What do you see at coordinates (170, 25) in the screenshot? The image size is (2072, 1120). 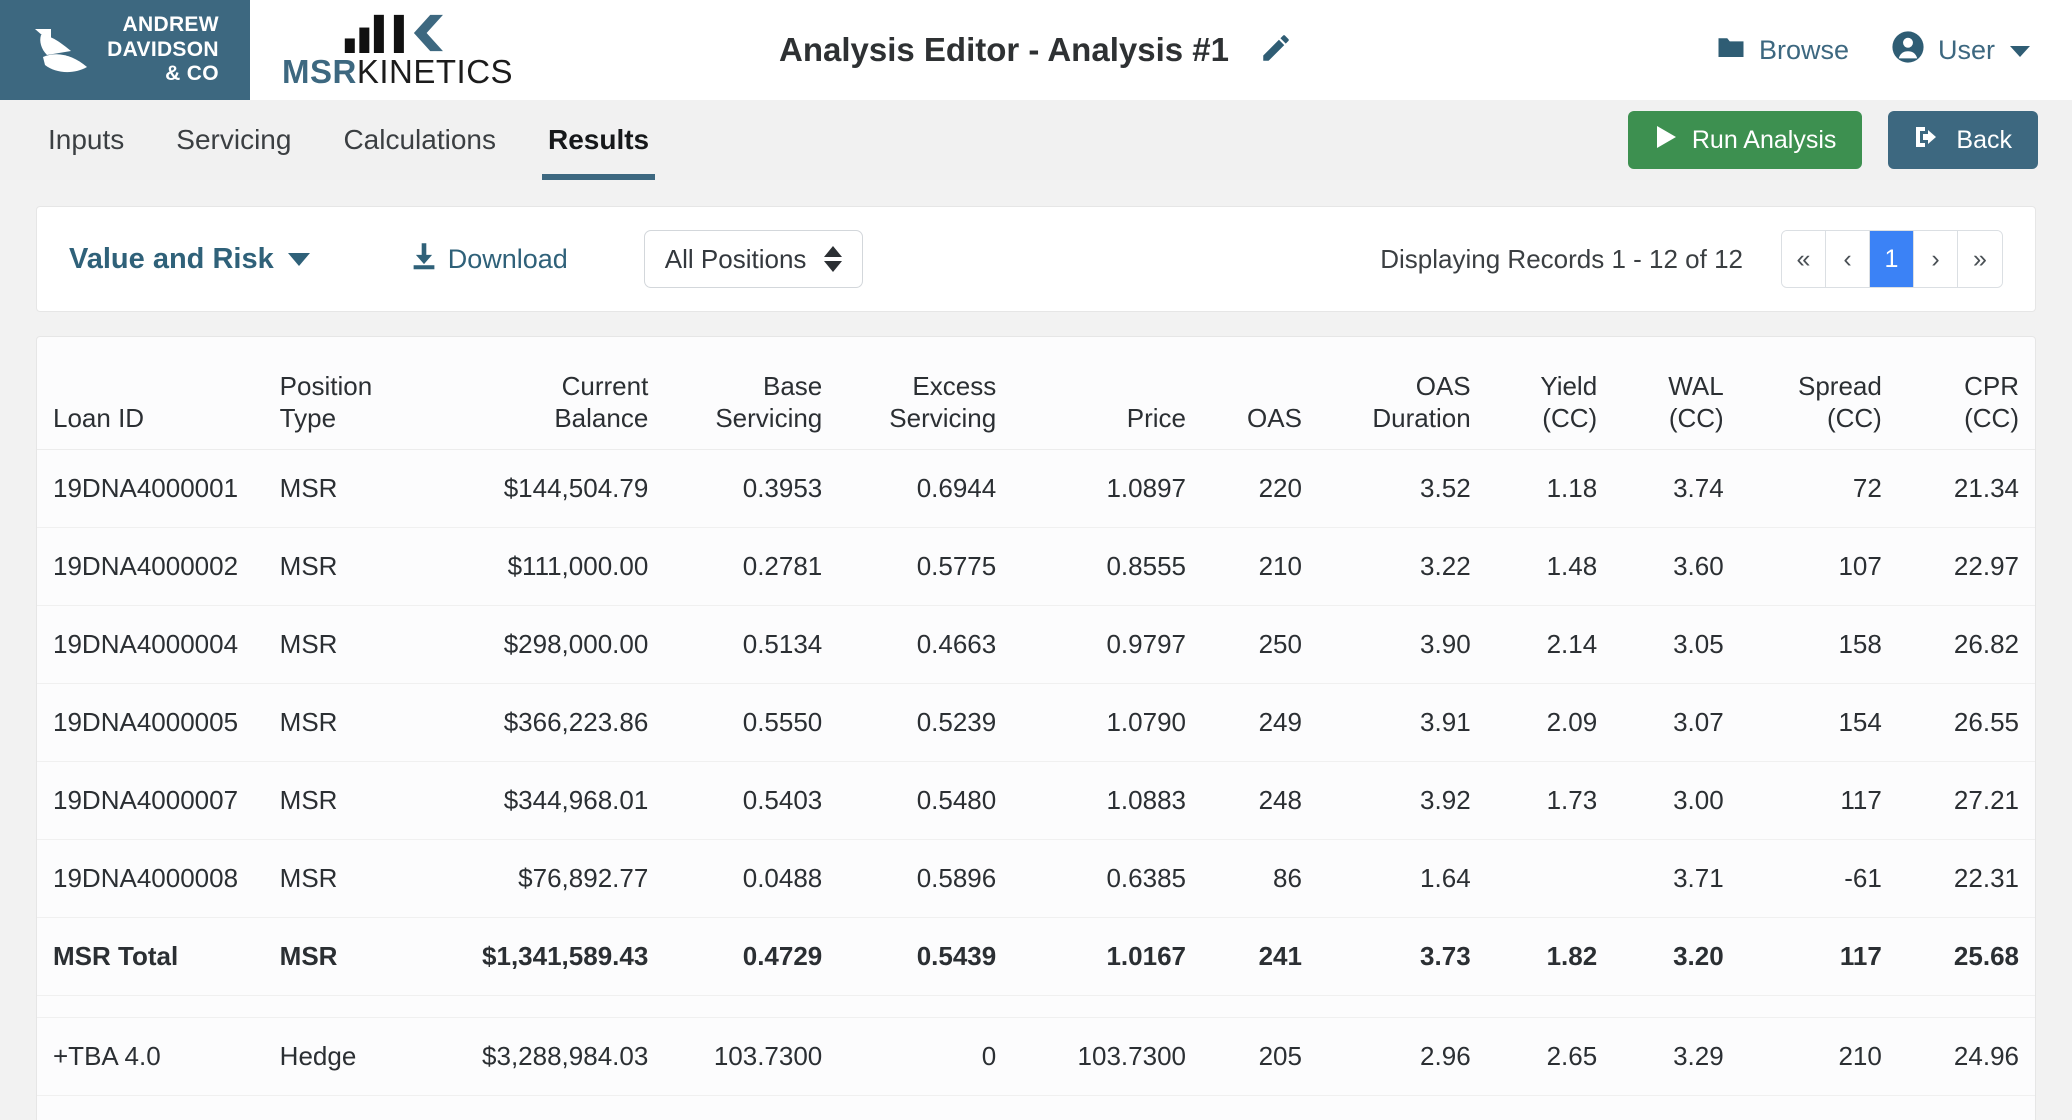 I see `company-name-line1: ANDREW` at bounding box center [170, 25].